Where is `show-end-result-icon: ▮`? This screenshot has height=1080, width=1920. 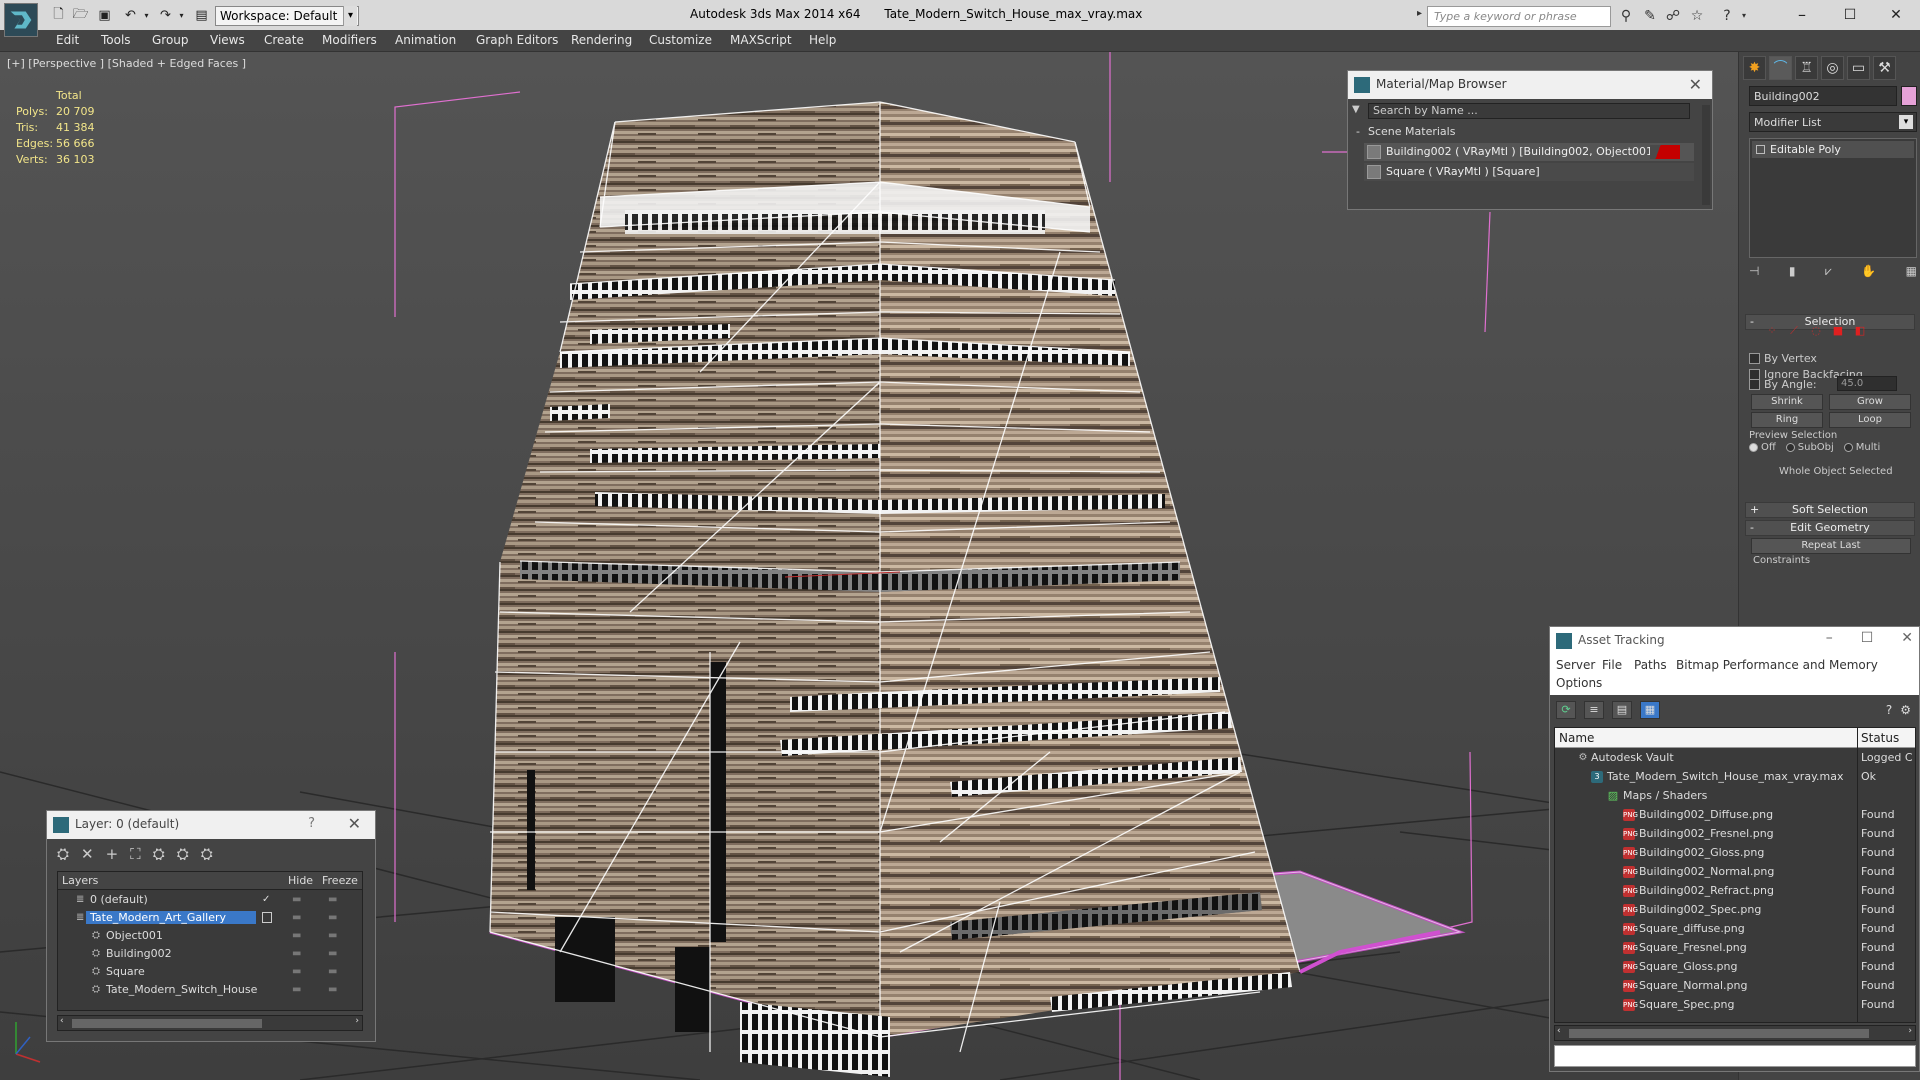
show-end-result-icon: ▮ is located at coordinates (1792, 273).